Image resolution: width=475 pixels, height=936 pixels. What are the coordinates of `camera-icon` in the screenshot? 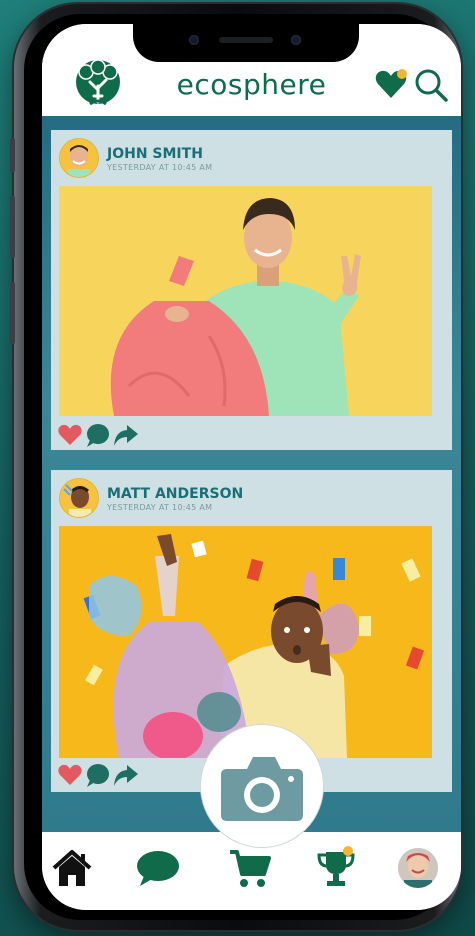 It's located at (262, 789).